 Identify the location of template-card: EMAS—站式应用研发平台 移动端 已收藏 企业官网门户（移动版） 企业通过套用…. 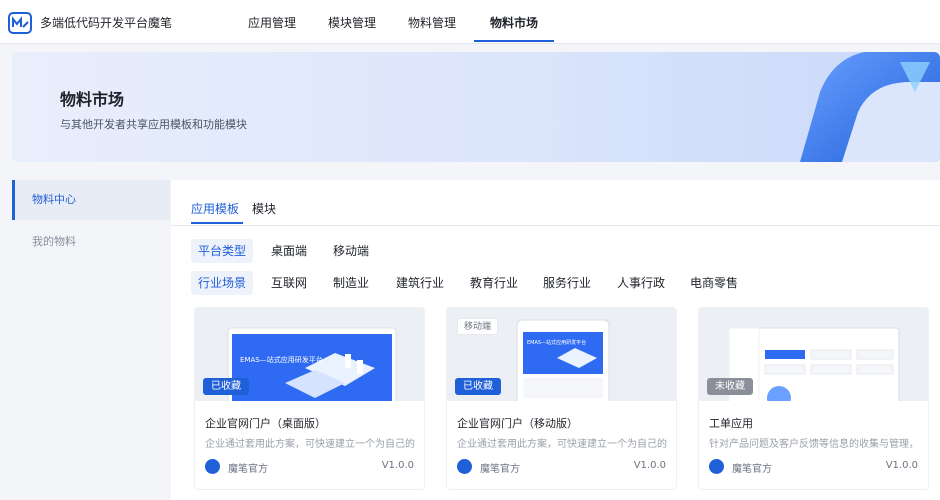
(561, 398).